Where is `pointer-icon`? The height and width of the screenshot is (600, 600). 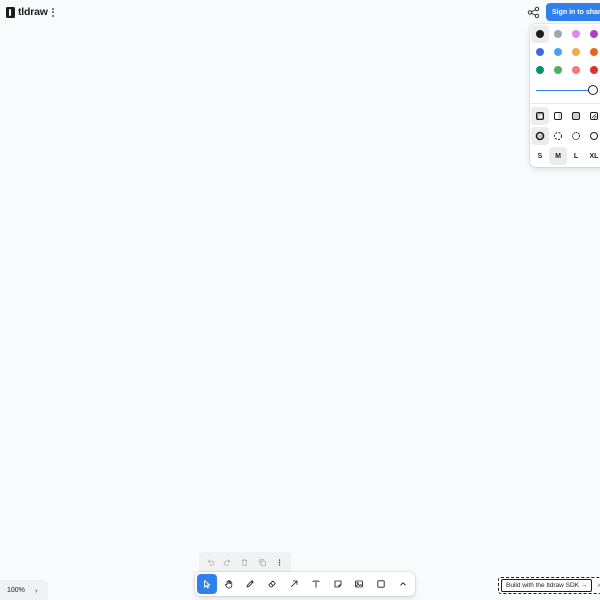
pointer-icon is located at coordinates (207, 584).